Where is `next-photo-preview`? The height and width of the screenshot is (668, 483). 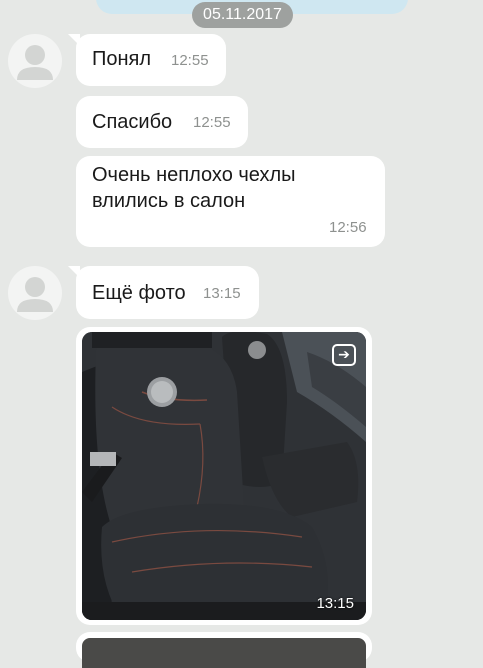 next-photo-preview is located at coordinates (224, 653).